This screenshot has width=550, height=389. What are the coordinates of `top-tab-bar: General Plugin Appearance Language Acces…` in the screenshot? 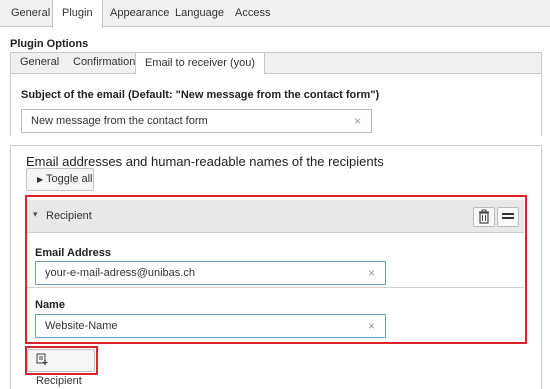 It's located at (275, 14).